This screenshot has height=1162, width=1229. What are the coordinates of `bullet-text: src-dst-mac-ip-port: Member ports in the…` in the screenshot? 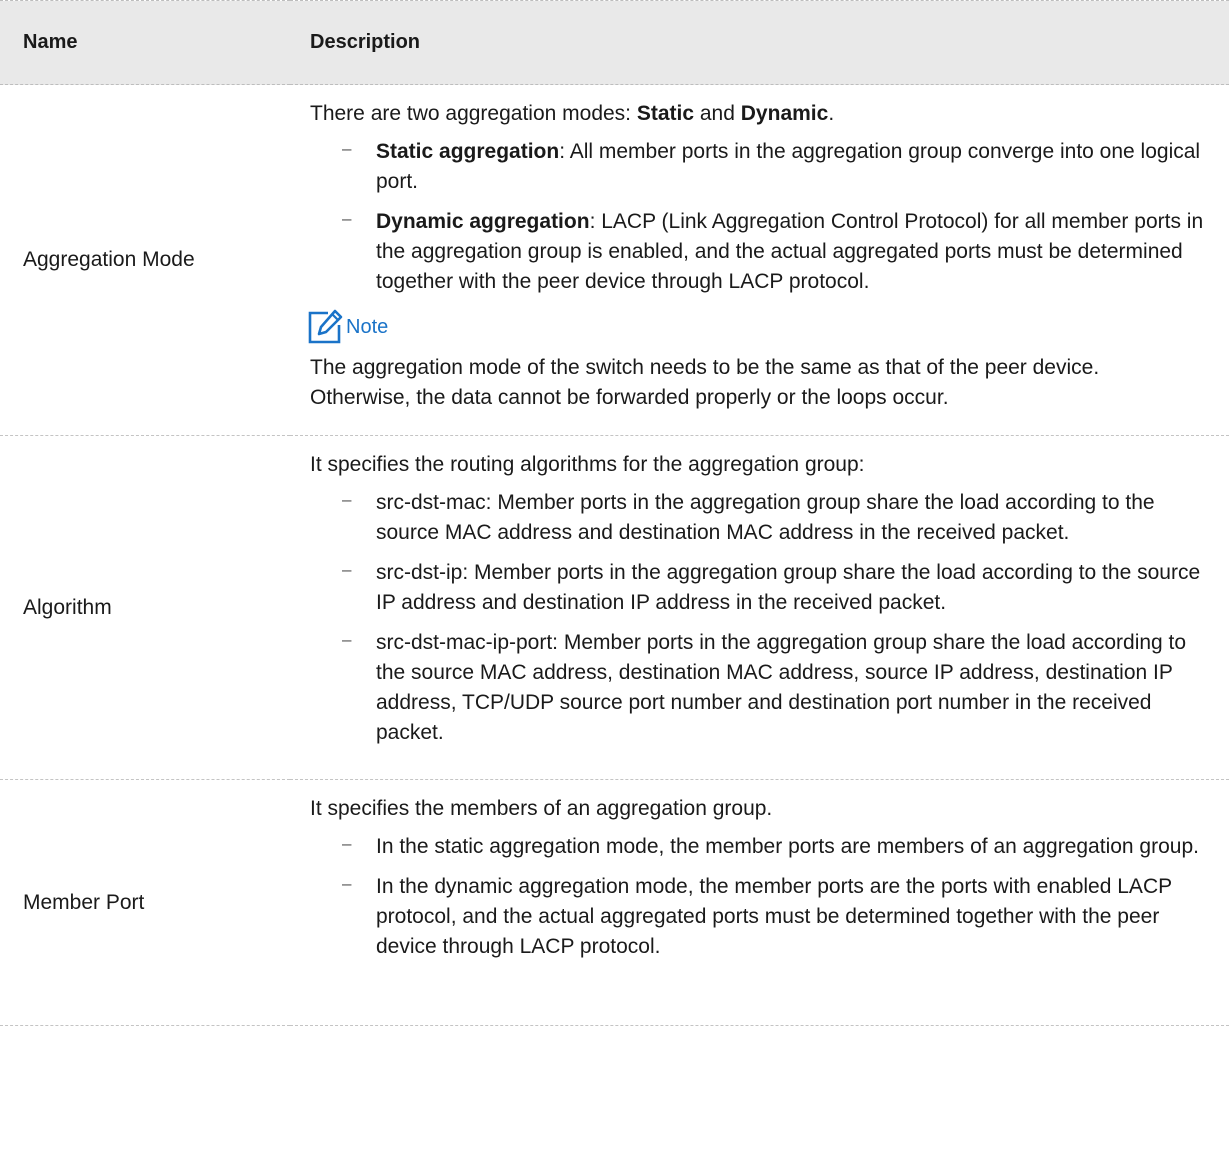 It's located at (781, 687).